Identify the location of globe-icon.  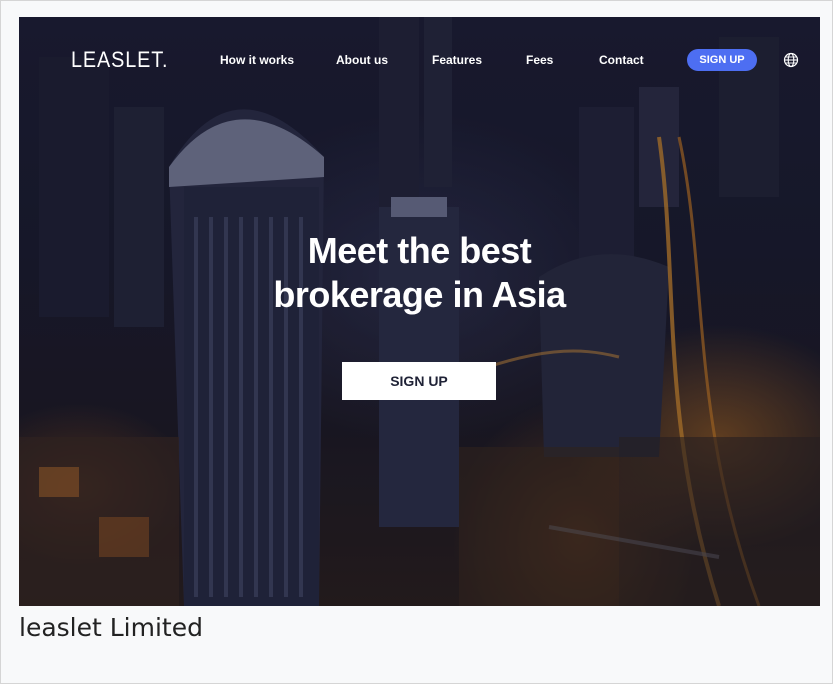
(791, 60).